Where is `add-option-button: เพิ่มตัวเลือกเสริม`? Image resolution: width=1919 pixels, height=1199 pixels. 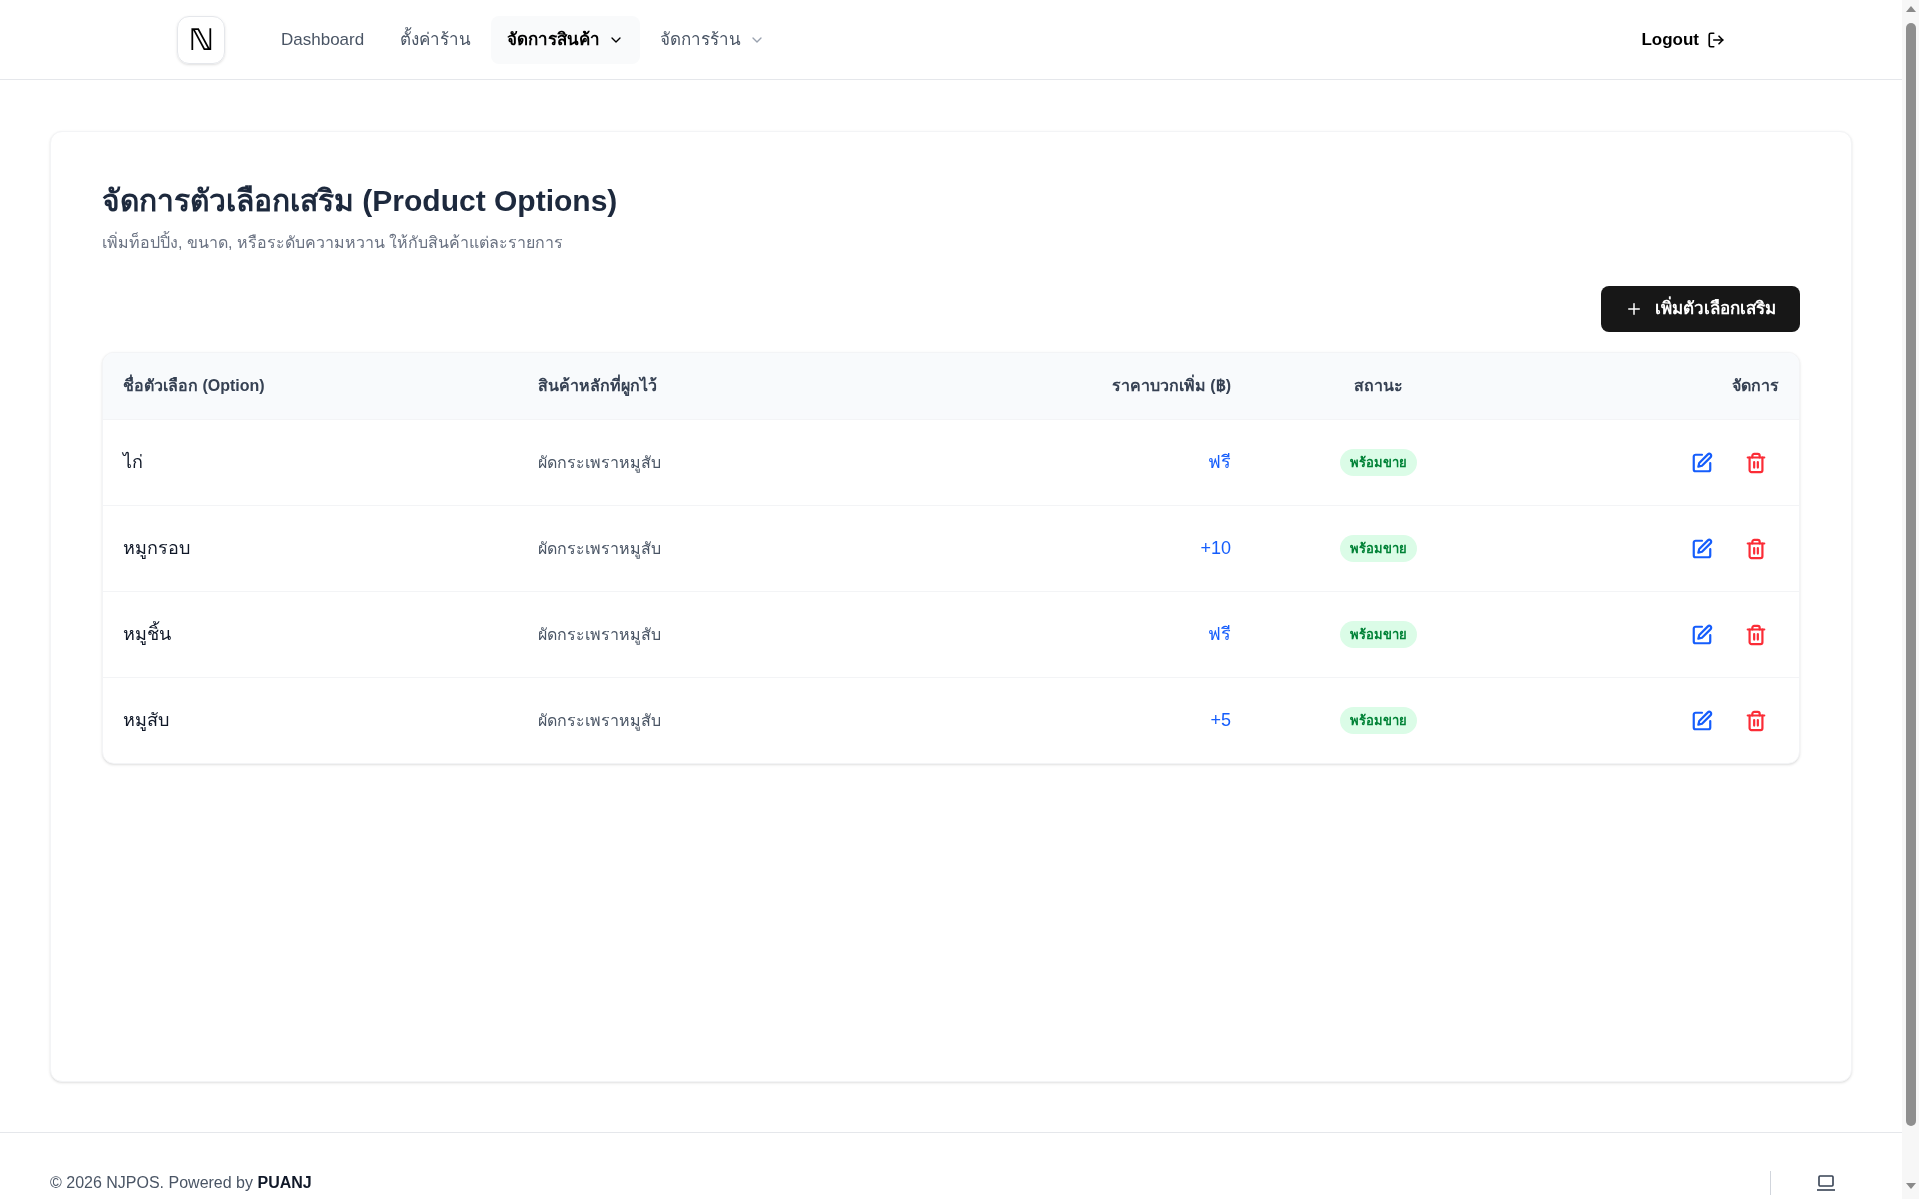 add-option-button: เพิ่มตัวเลือกเสริม is located at coordinates (1700, 309).